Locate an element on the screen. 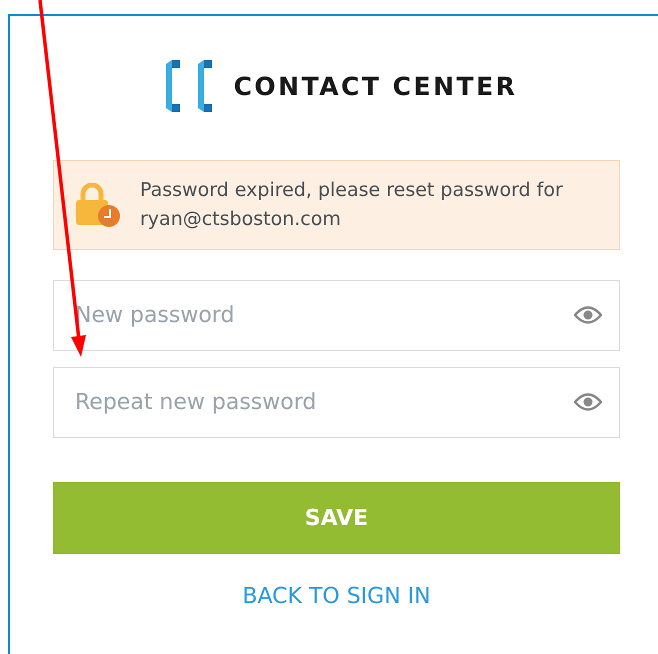  lock-clock-icon is located at coordinates (97, 205).